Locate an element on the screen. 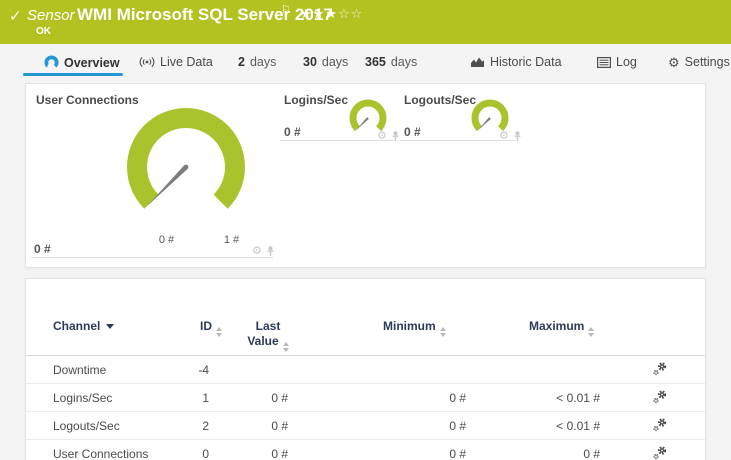 The image size is (731, 460). column-header-id-label: ID is located at coordinates (206, 326).